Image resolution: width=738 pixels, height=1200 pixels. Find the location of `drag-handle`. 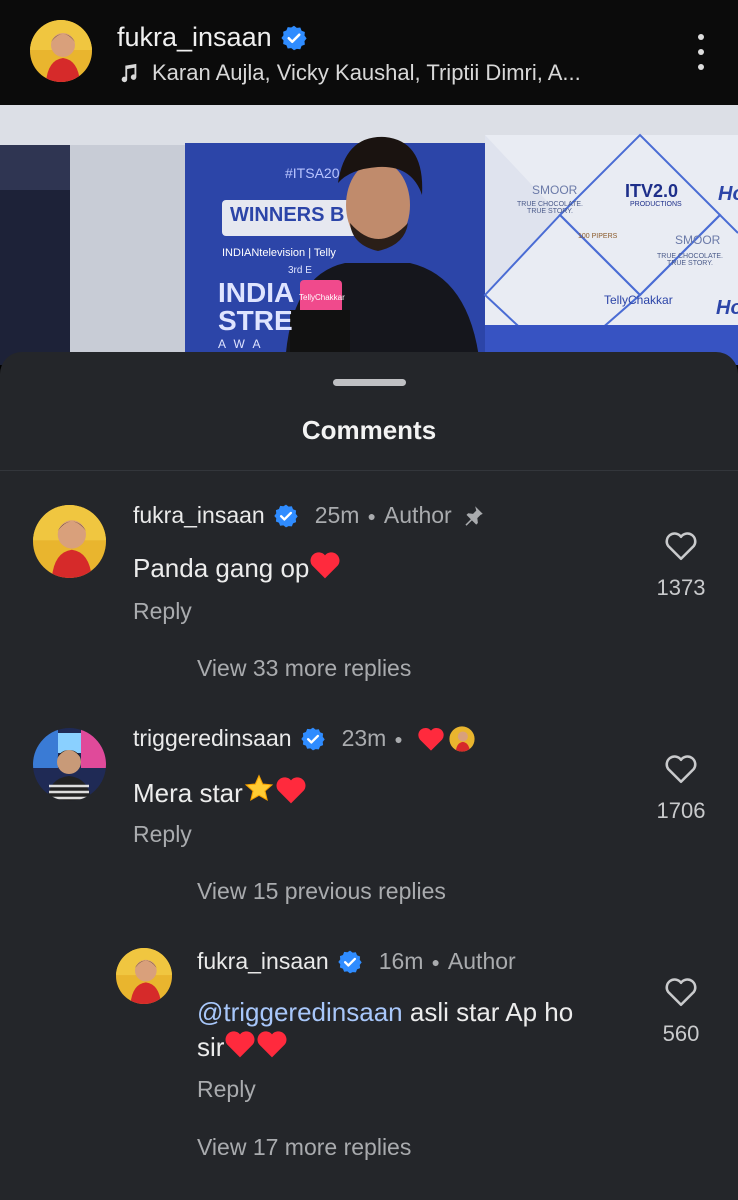

drag-handle is located at coordinates (369, 382).